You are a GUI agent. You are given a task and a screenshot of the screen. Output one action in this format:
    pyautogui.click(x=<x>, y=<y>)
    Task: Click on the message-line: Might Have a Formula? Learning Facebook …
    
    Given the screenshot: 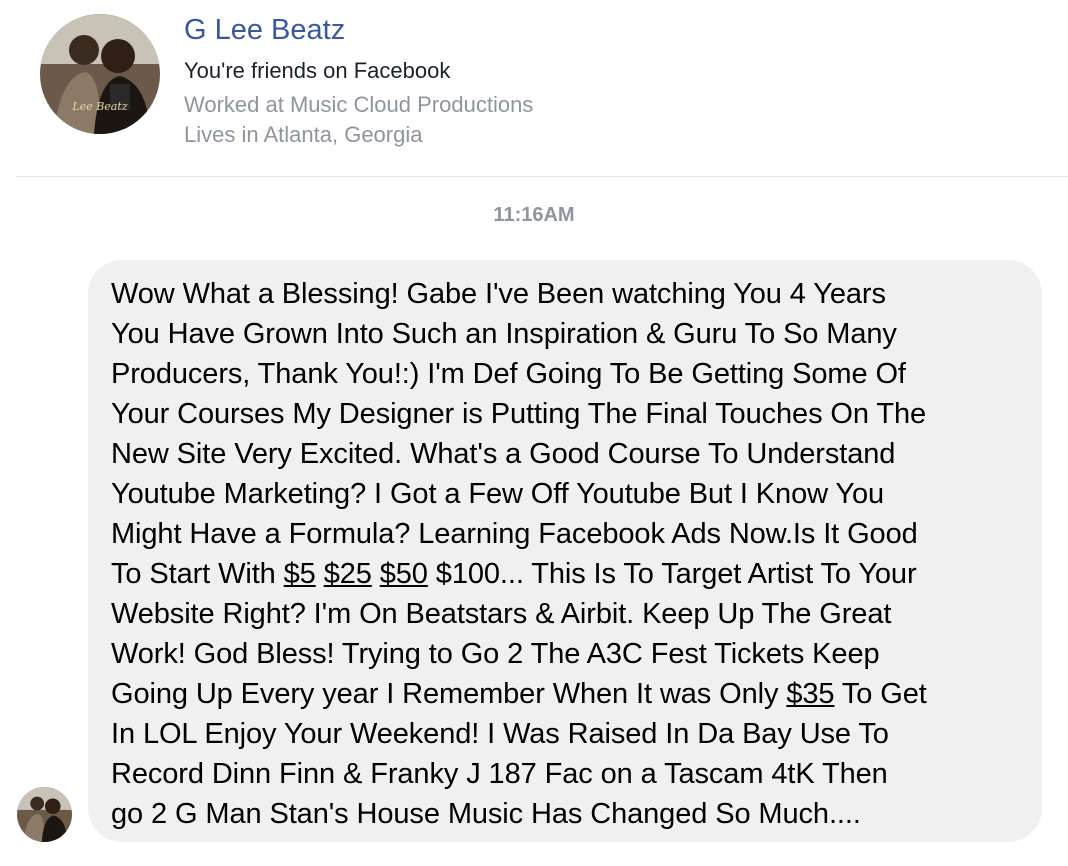 What is the action you would take?
    pyautogui.click(x=565, y=534)
    